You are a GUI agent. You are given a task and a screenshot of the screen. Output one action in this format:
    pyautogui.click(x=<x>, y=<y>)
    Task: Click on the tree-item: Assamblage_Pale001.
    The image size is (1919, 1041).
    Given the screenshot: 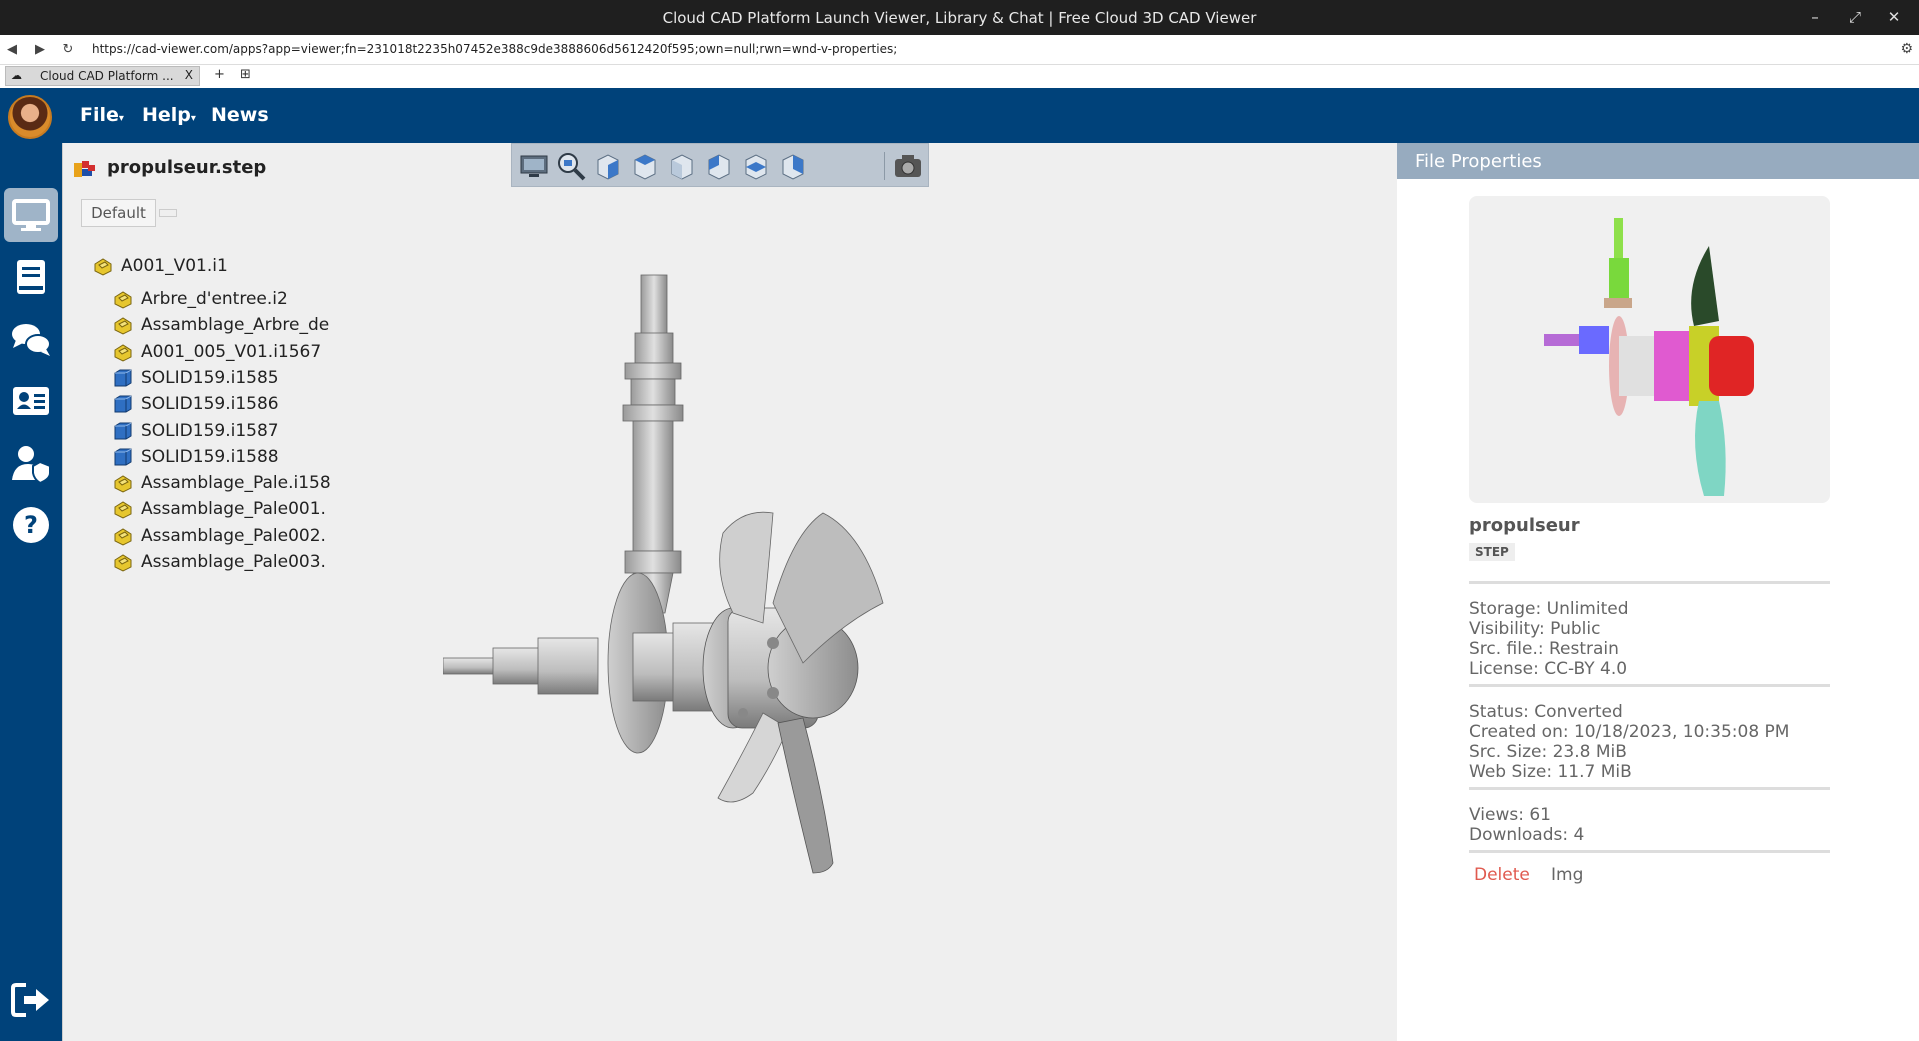 What is the action you would take?
    pyautogui.click(x=219, y=509)
    